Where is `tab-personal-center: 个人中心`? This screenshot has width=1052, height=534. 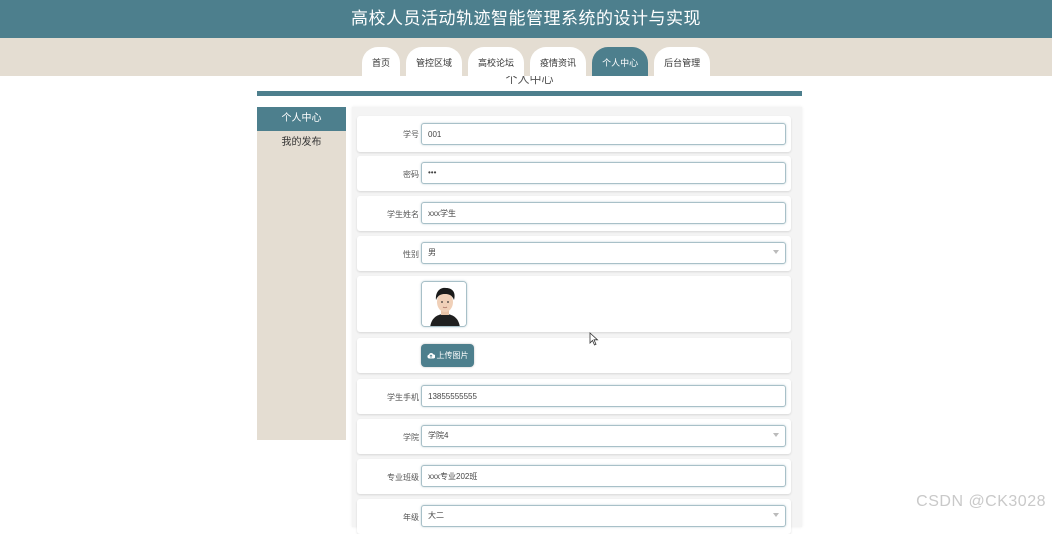
tab-personal-center: 个人中心 is located at coordinates (620, 62).